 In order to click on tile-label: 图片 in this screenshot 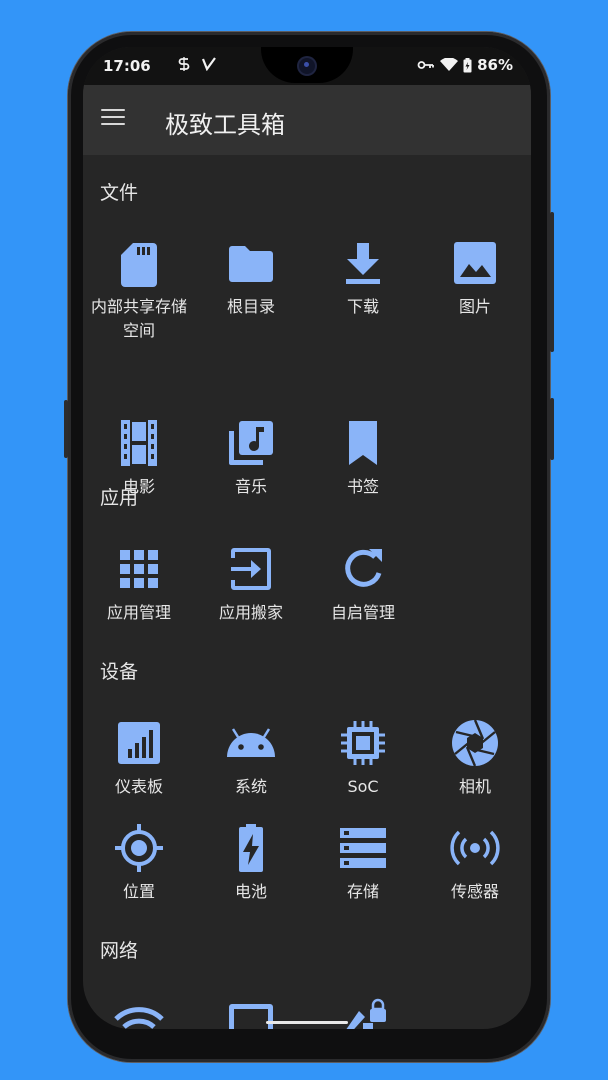, I will do `click(474, 306)`.